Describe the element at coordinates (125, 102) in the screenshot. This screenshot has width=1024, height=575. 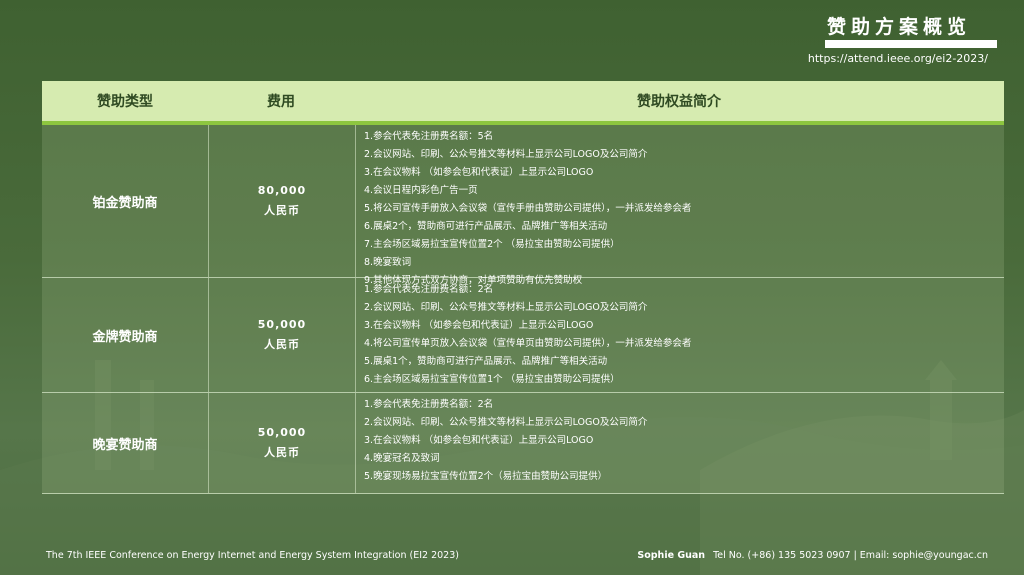
I see `header-type: 赞助类型` at that location.